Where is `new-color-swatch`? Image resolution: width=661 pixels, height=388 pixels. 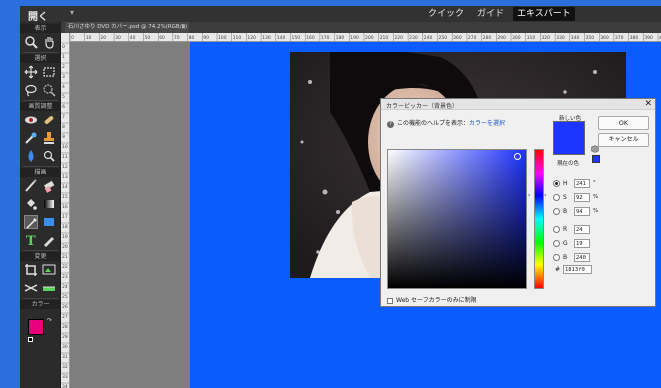
new-color-swatch is located at coordinates (569, 129).